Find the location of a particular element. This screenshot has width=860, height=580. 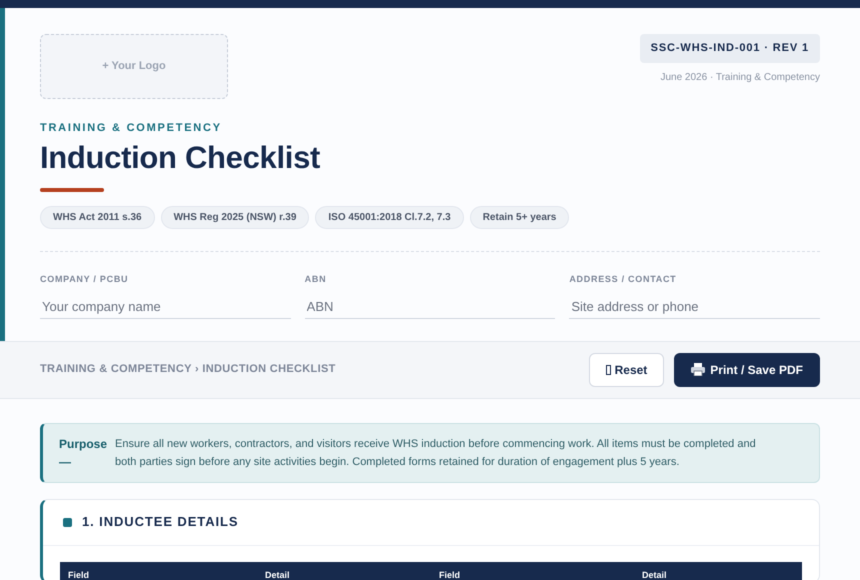

purpose-label: Purpose — is located at coordinates (82, 453).